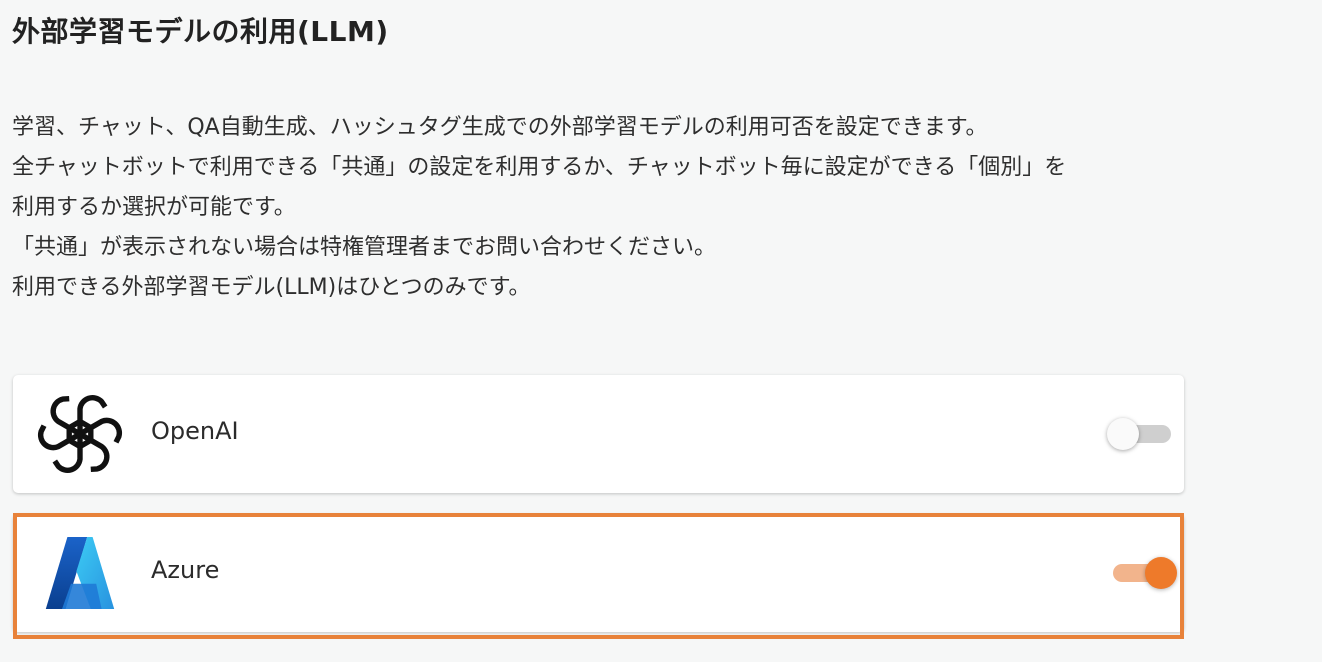  I want to click on openai-logo-icon, so click(80, 434).